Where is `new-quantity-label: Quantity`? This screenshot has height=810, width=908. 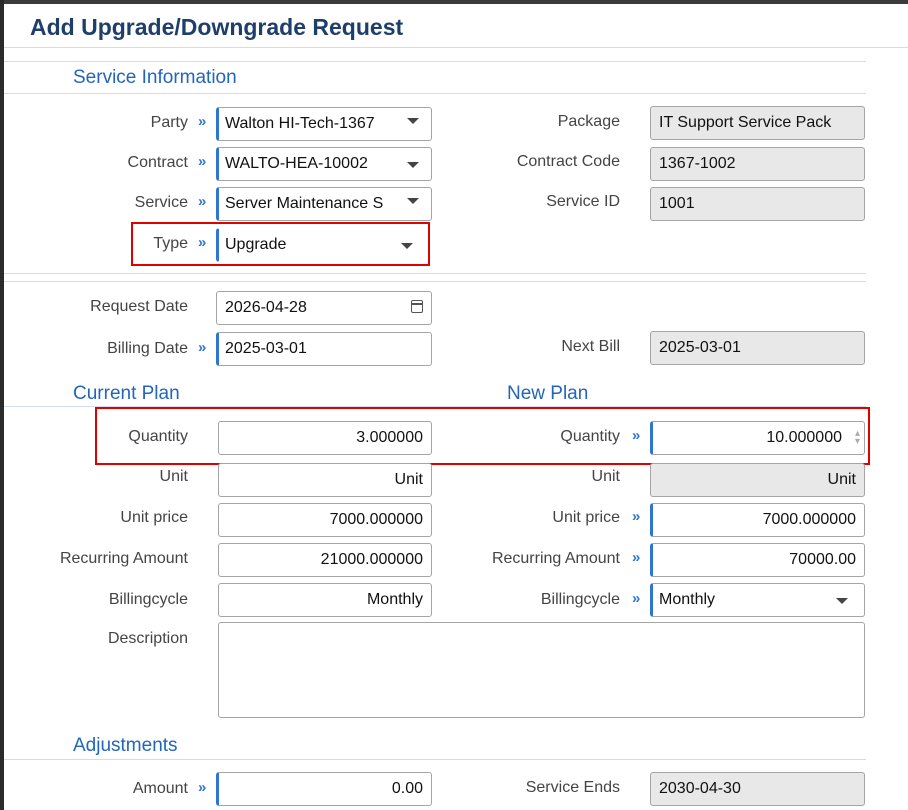 new-quantity-label: Quantity is located at coordinates (590, 436).